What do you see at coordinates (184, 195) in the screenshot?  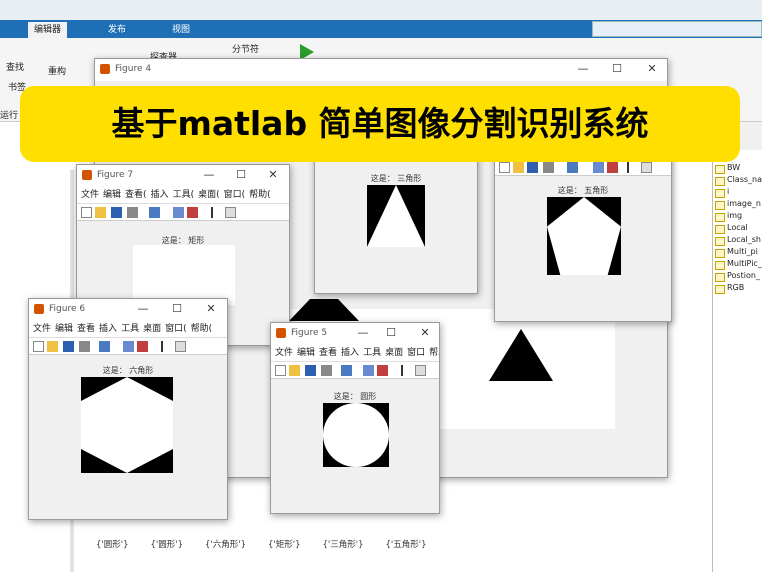 I see `menu-tools: 工具(` at bounding box center [184, 195].